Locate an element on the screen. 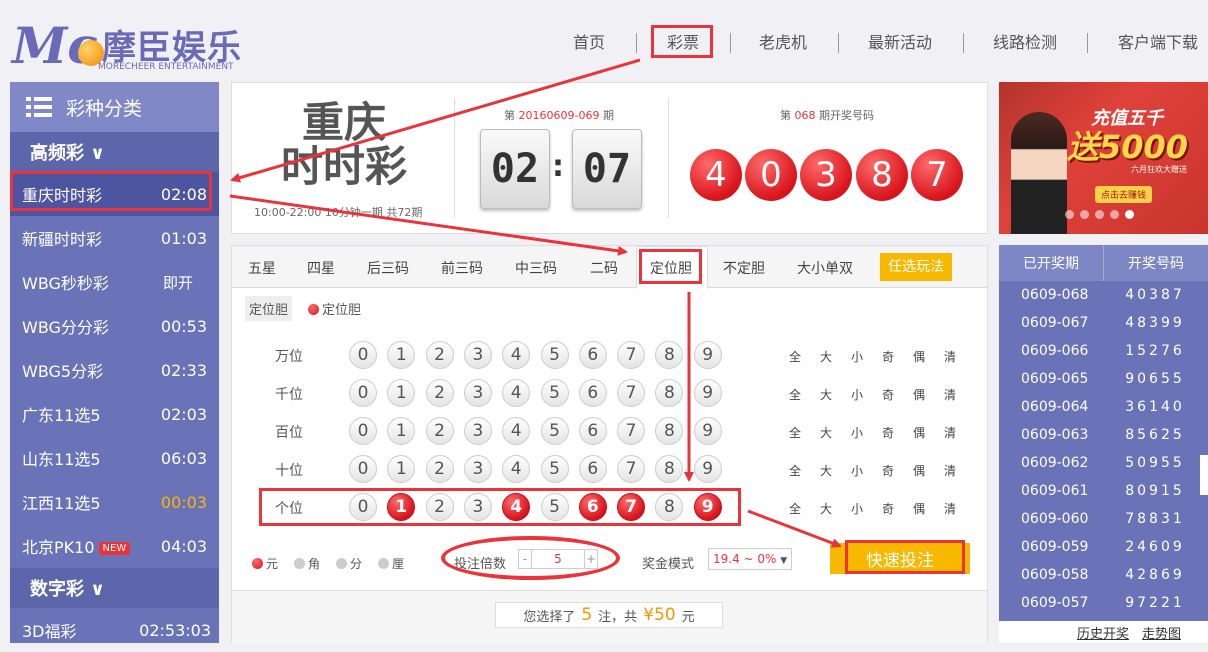  nav-client-download: 客户端下载 is located at coordinates (1158, 43).